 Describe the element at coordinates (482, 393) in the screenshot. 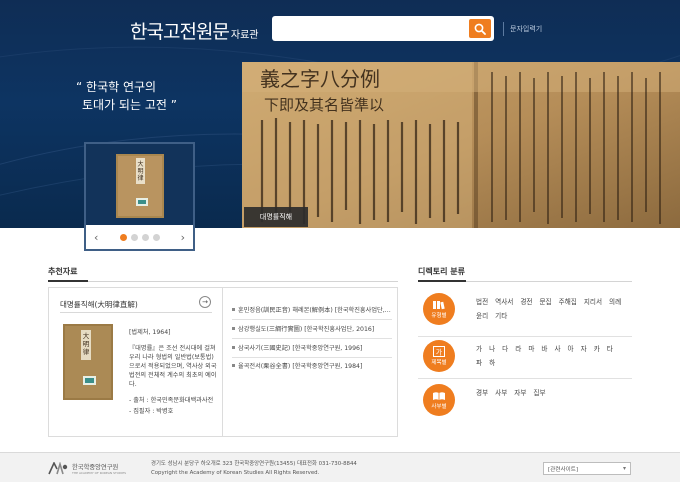

I see `directory-link: 경부` at that location.